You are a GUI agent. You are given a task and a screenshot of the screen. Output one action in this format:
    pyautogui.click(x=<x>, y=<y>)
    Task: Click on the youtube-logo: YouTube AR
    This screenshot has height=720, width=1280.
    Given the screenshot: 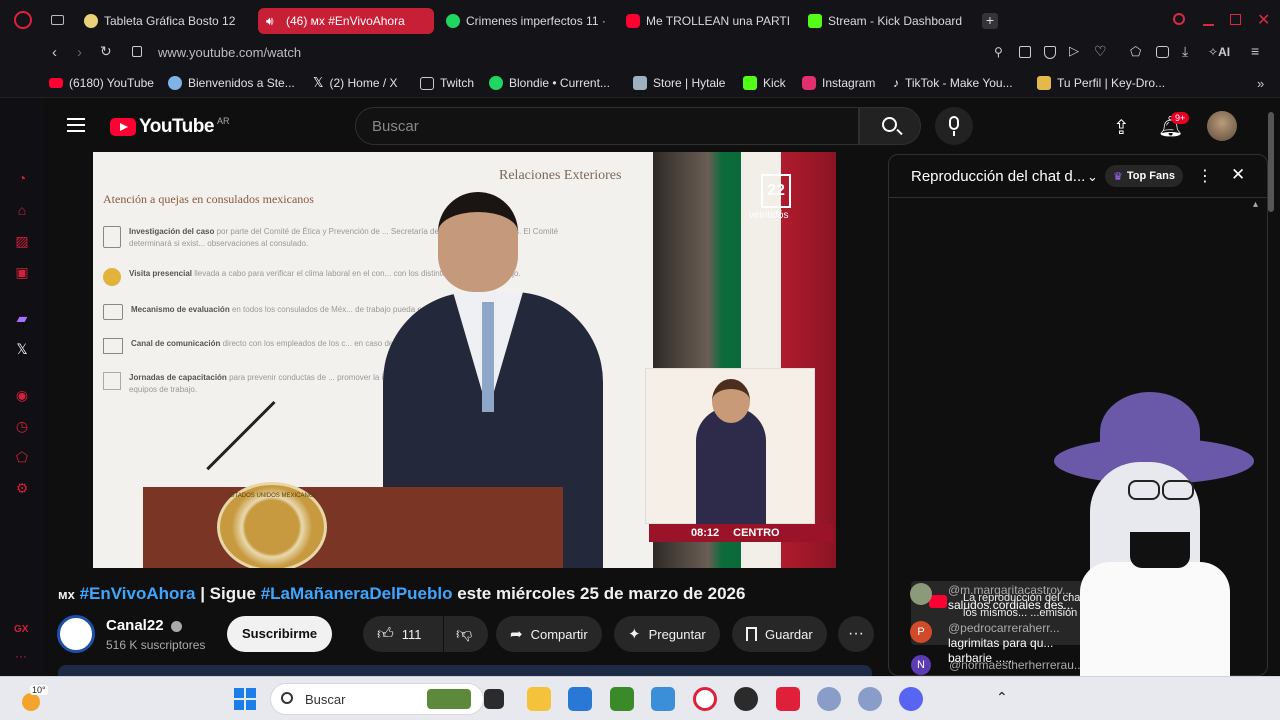 What is the action you would take?
    pyautogui.click(x=169, y=127)
    